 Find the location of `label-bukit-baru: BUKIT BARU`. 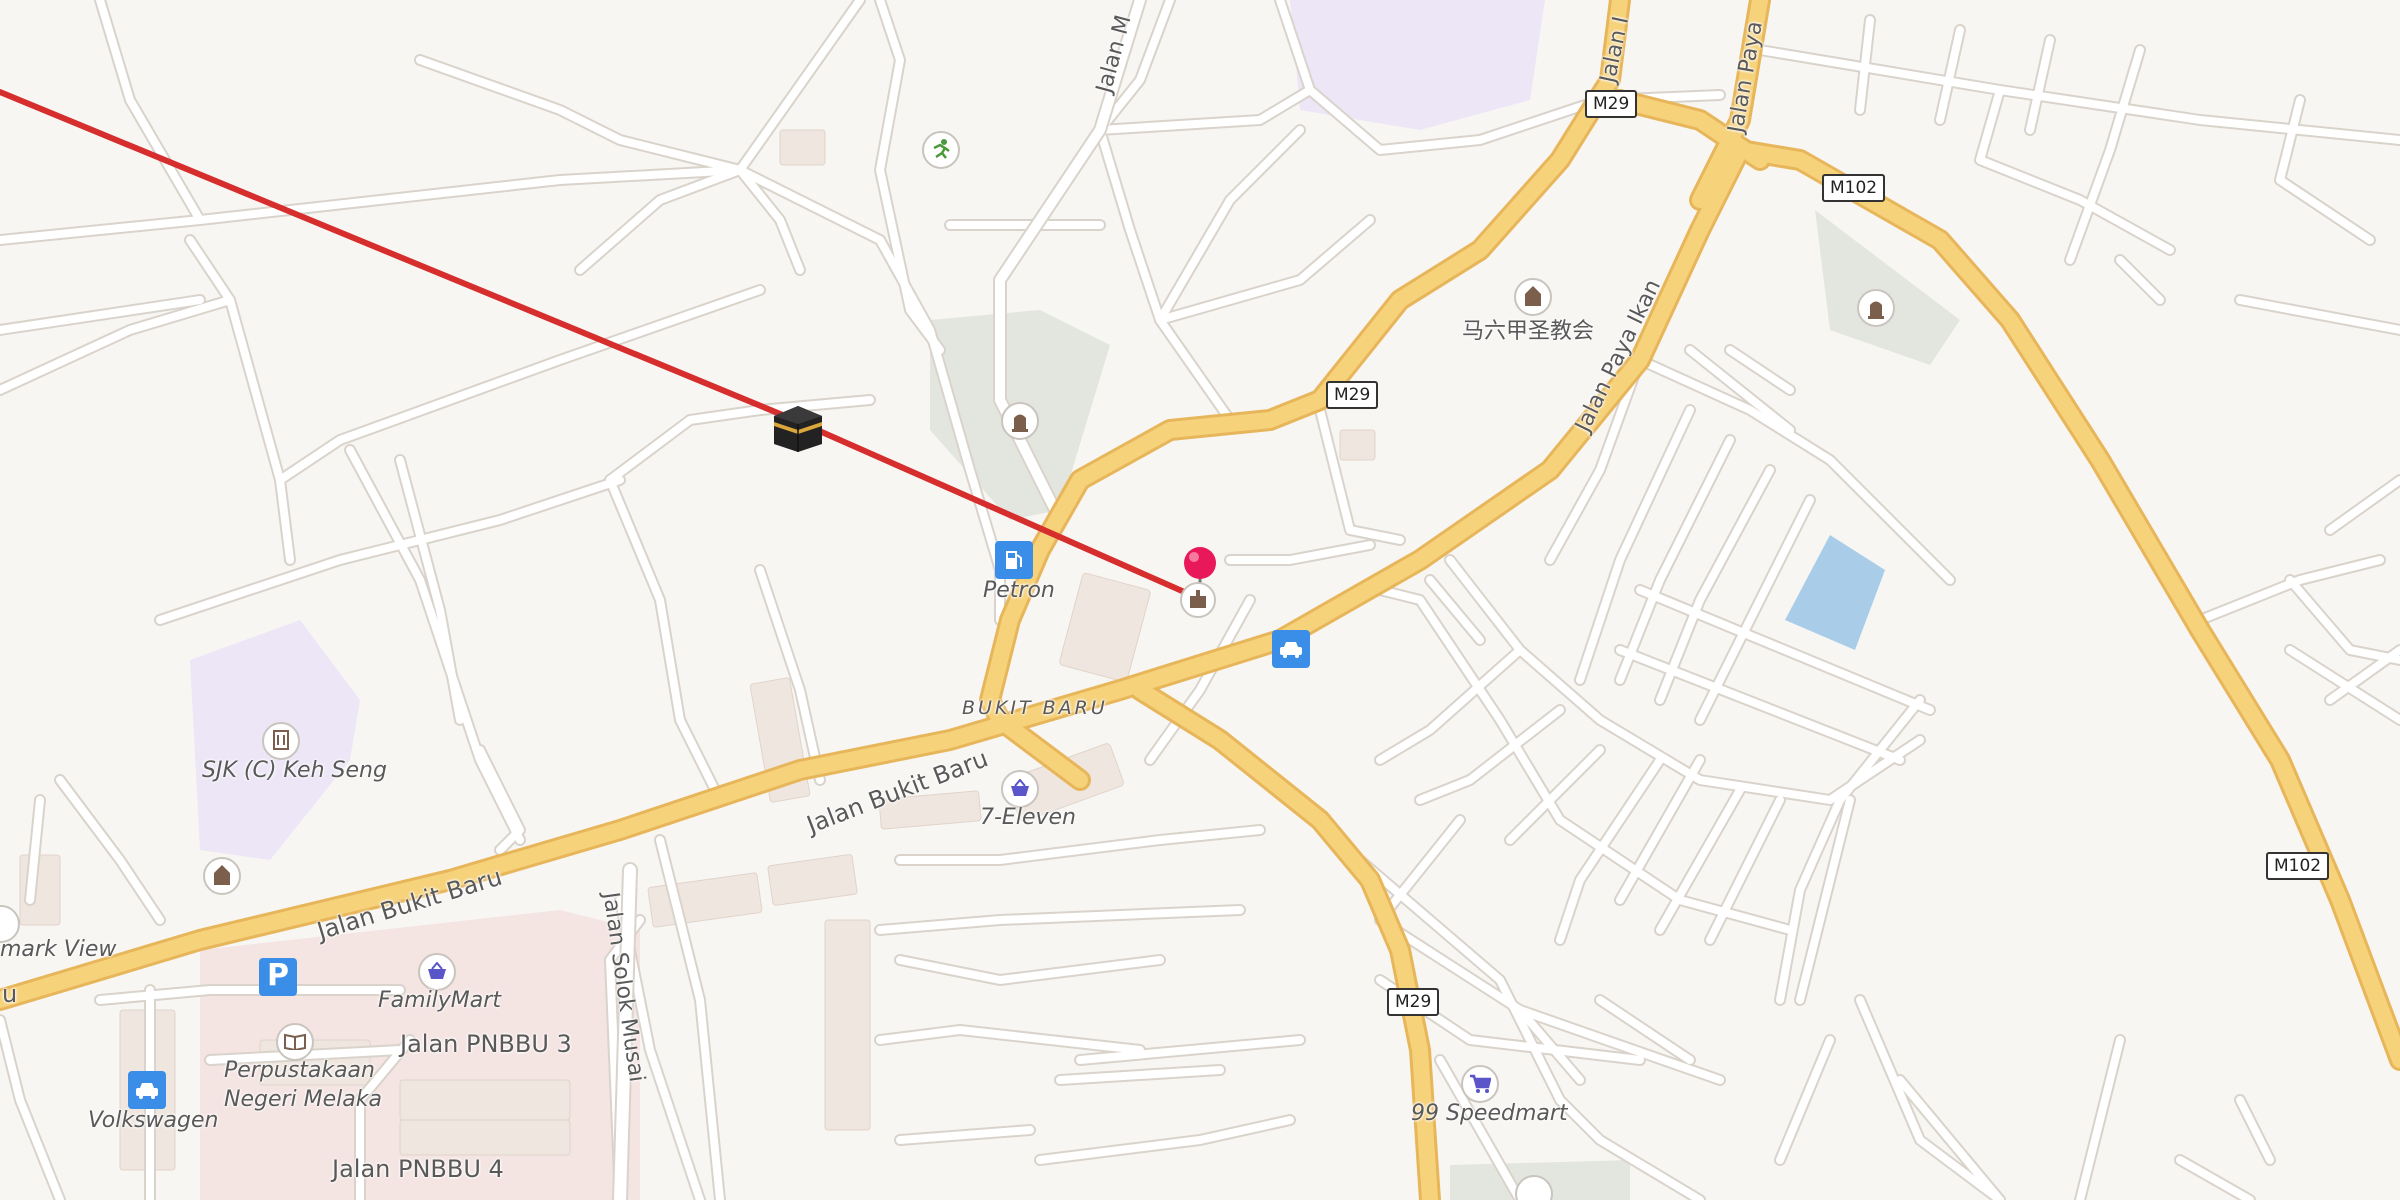

label-bukit-baru: BUKIT BARU is located at coordinates (1035, 708).